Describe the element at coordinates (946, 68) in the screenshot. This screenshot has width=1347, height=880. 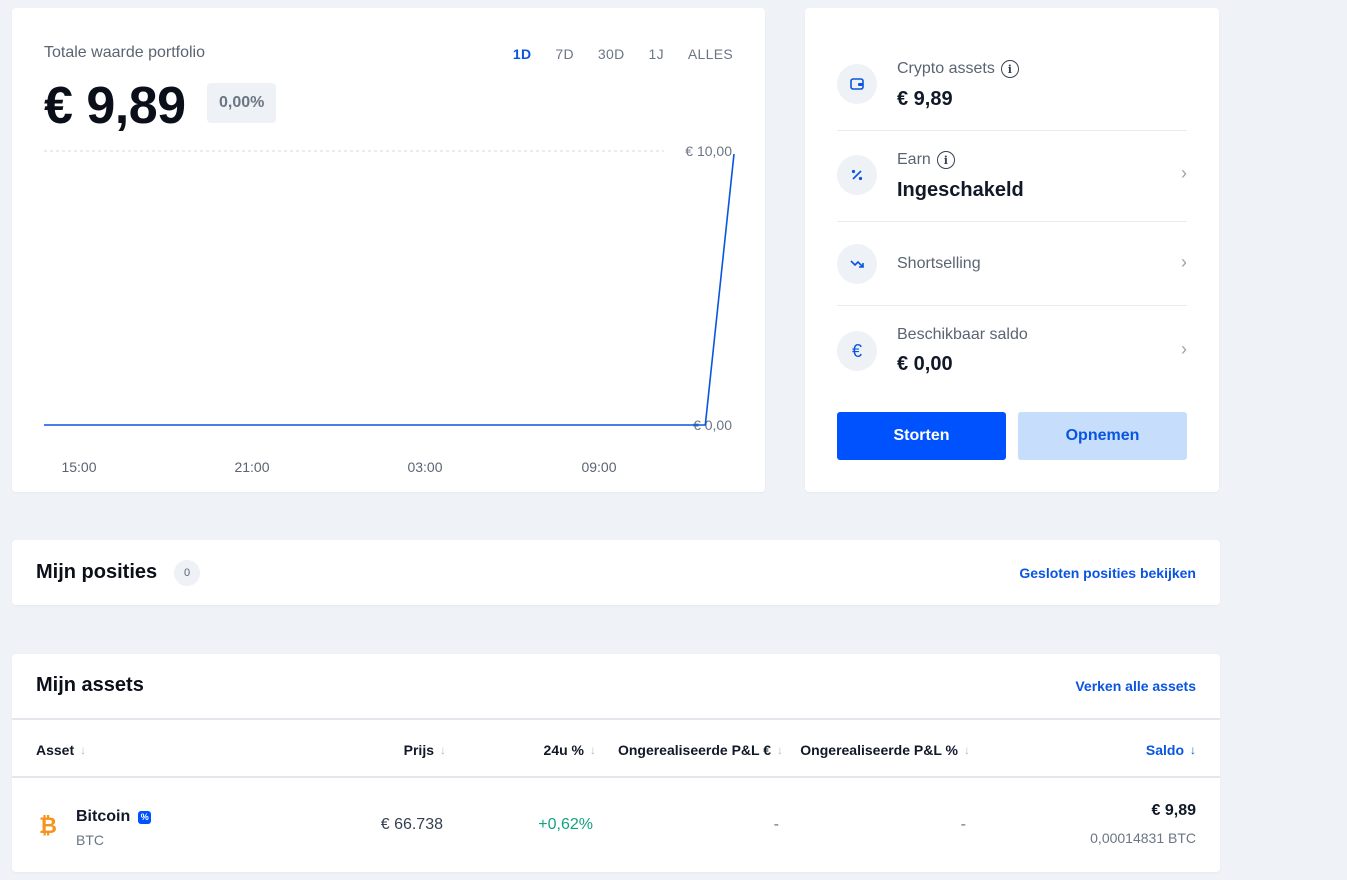
I see `crypto-assets-label: Crypto assets` at that location.